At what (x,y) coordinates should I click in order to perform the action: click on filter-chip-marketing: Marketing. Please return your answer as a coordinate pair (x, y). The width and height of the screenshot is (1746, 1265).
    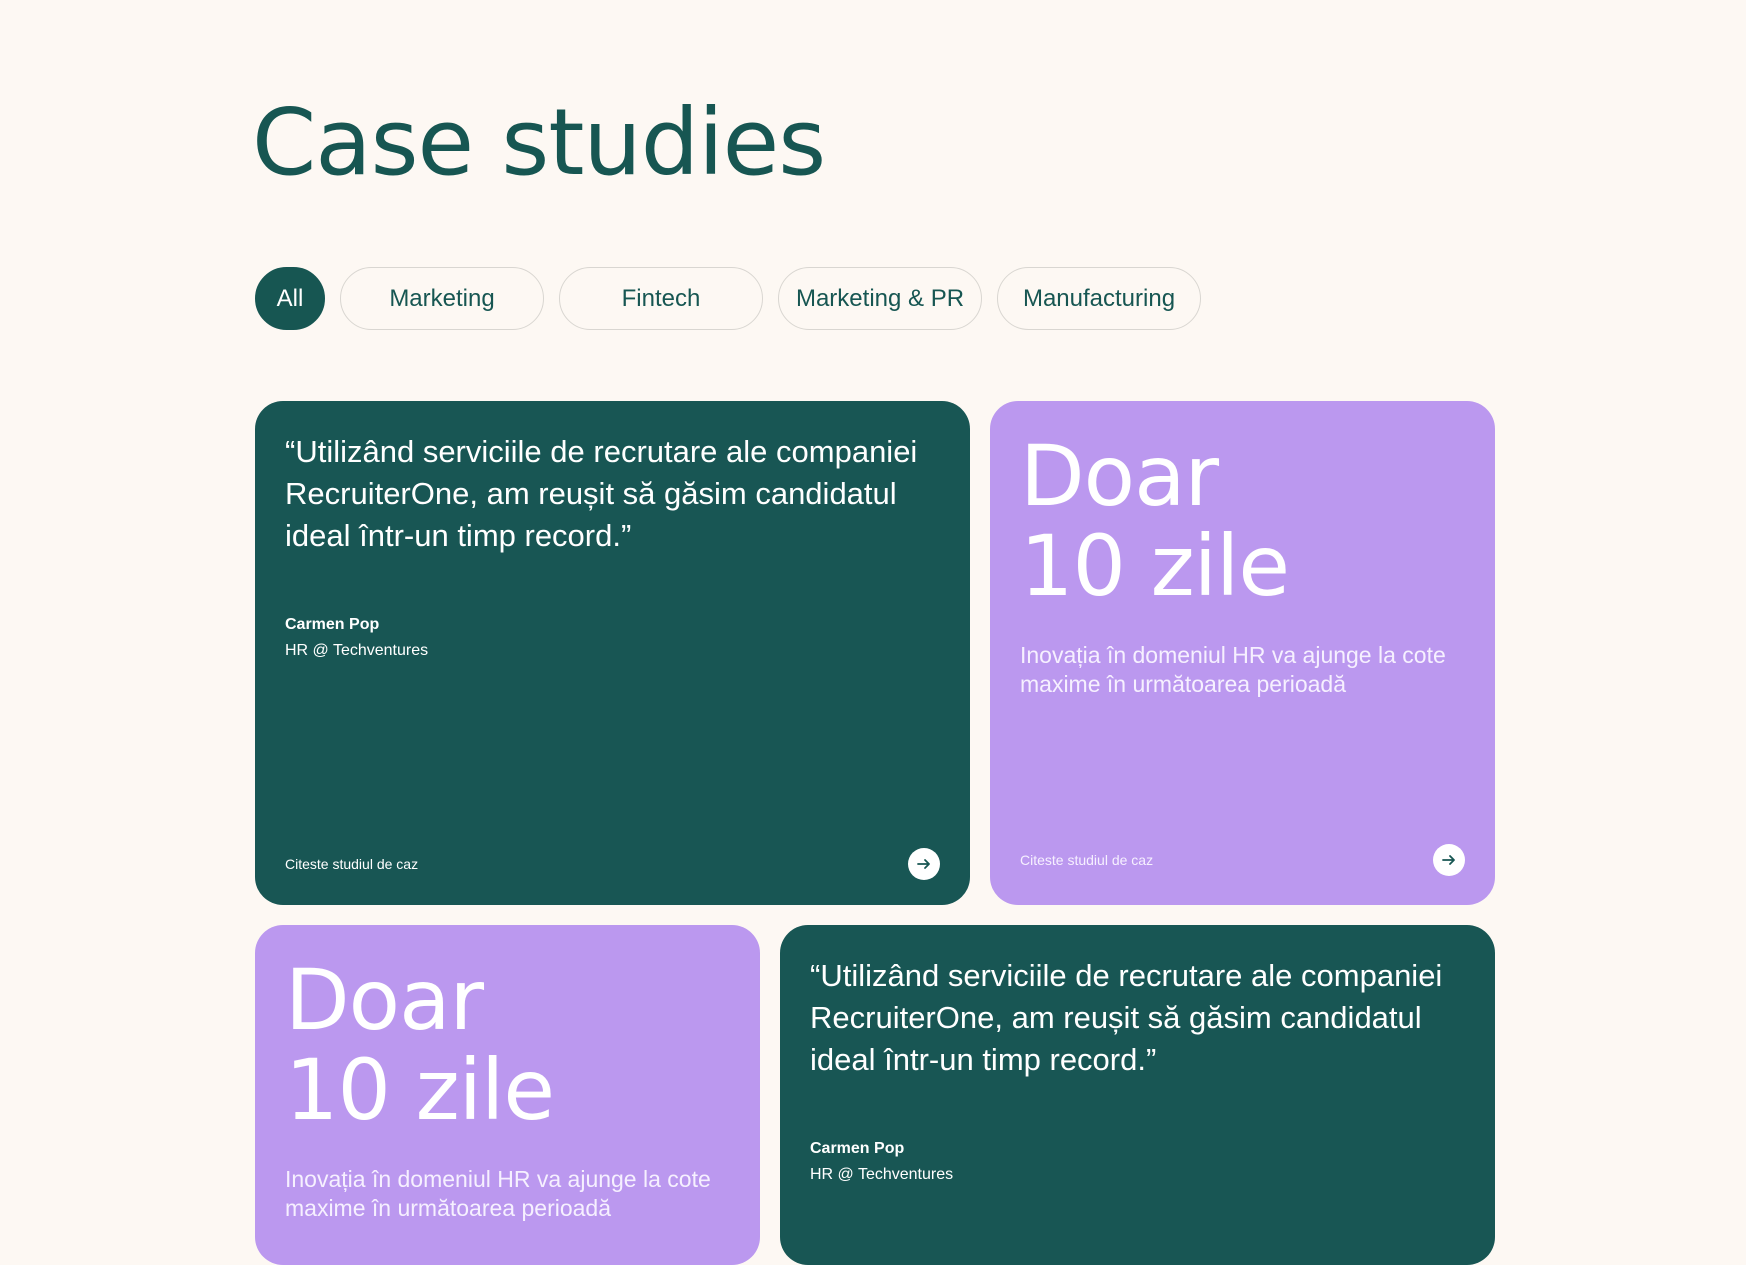
    Looking at the image, I should click on (442, 298).